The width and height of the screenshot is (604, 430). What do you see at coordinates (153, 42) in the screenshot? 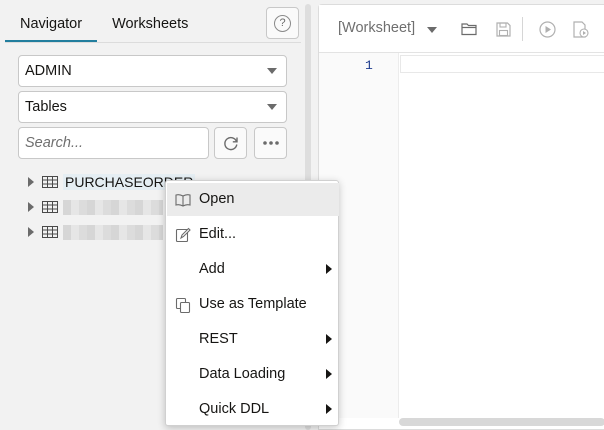
I see `tab-divider` at bounding box center [153, 42].